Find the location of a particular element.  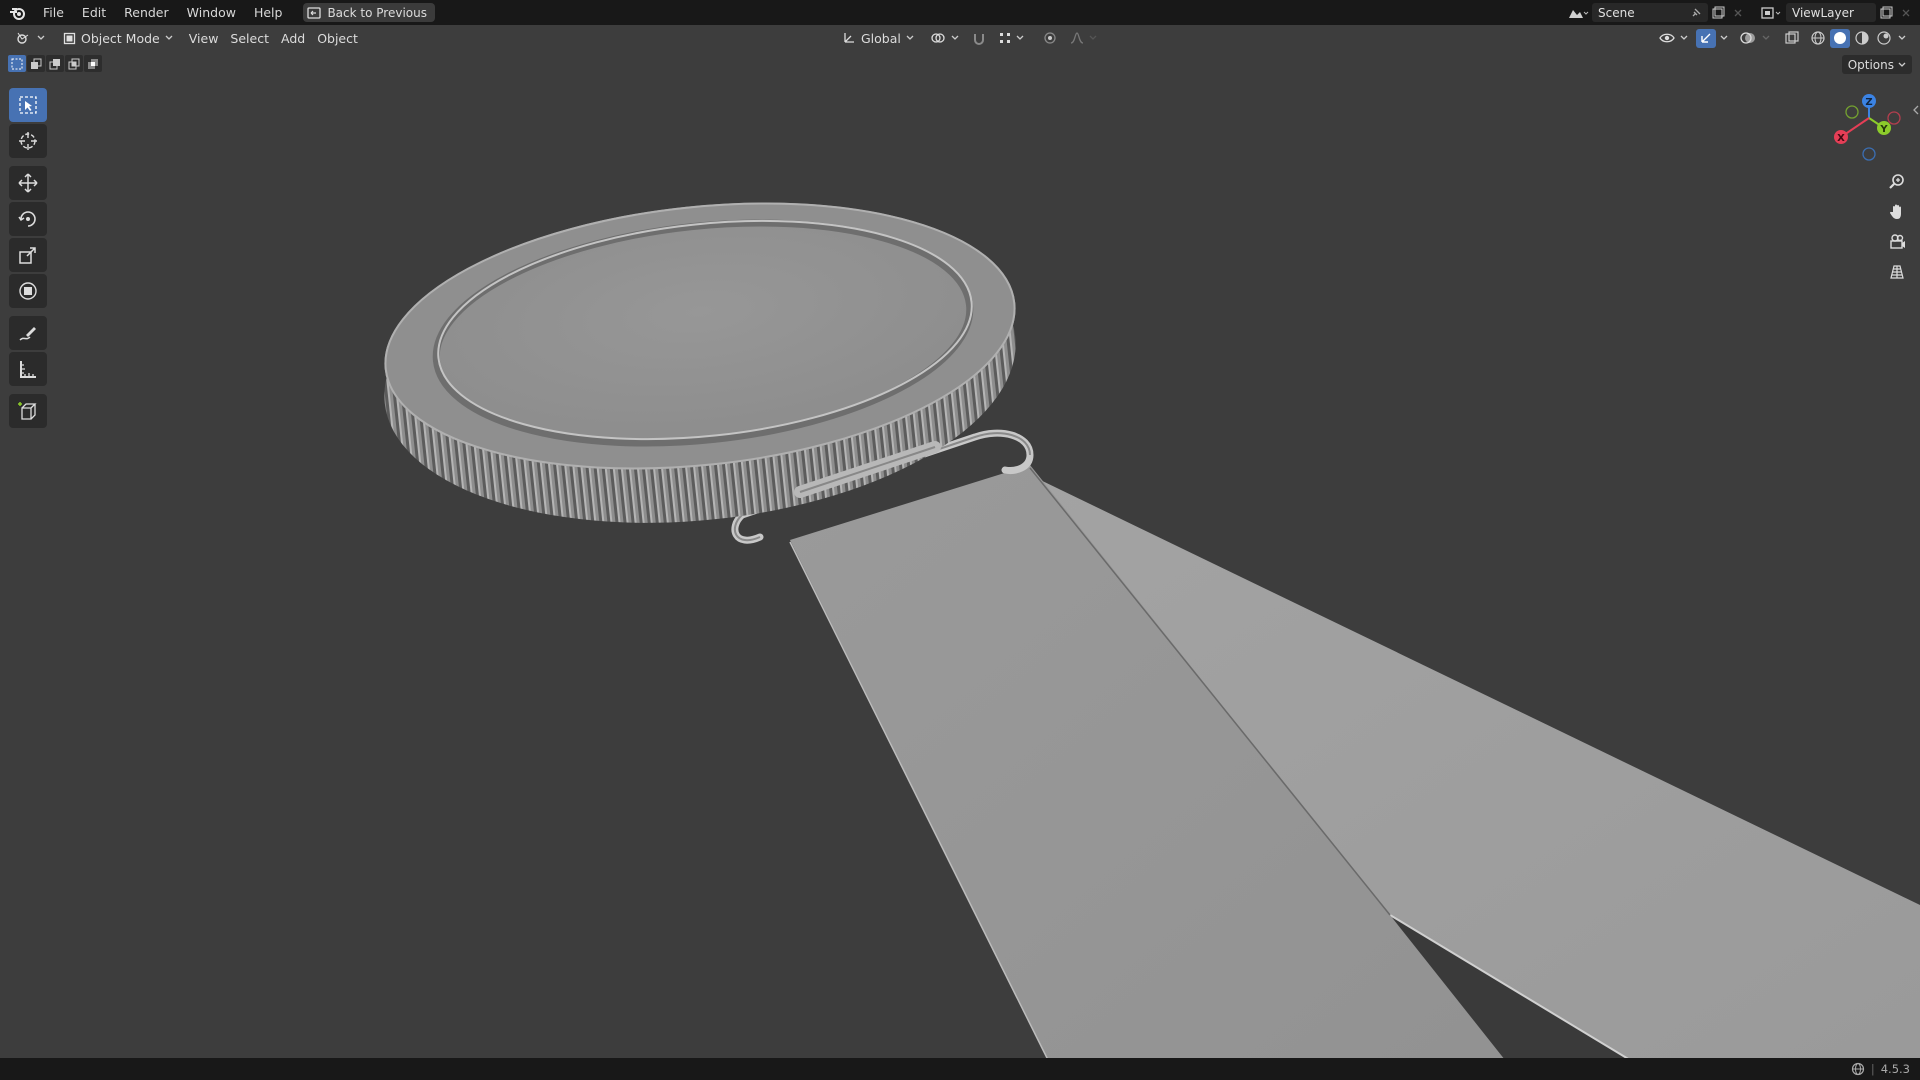

menu-view: View is located at coordinates (204, 38).